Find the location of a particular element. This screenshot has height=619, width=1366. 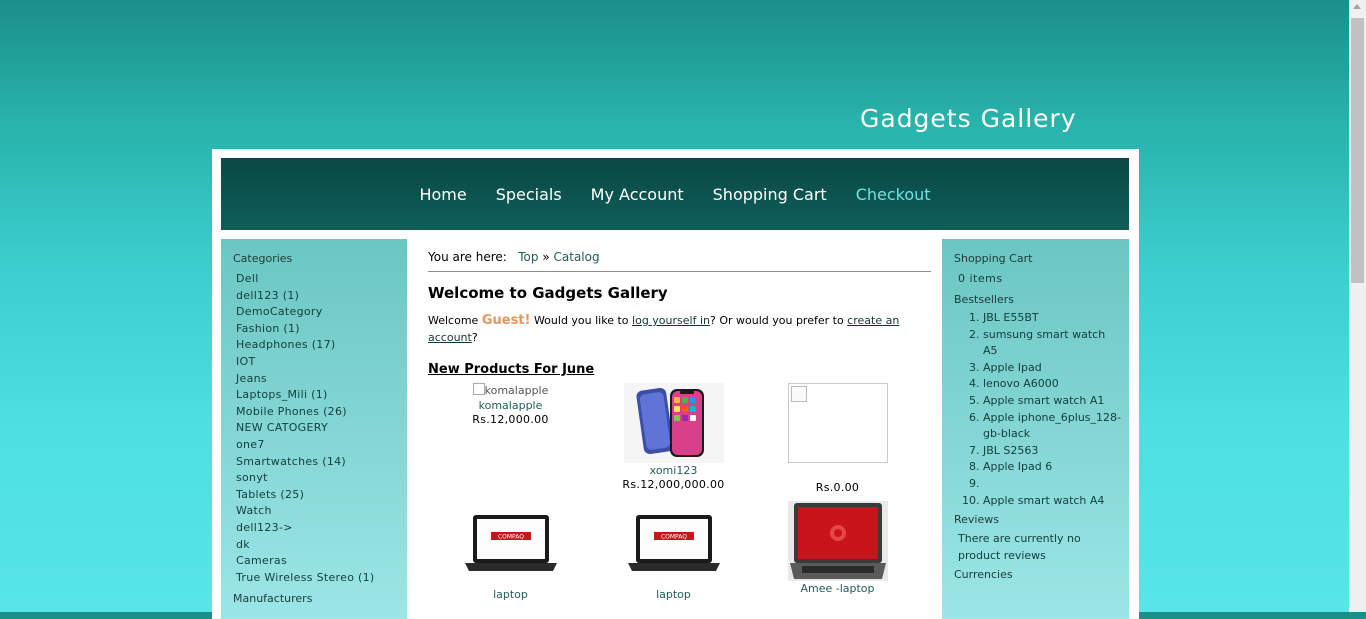

nav-shopping-cart: Shopping Cart is located at coordinates (770, 194).